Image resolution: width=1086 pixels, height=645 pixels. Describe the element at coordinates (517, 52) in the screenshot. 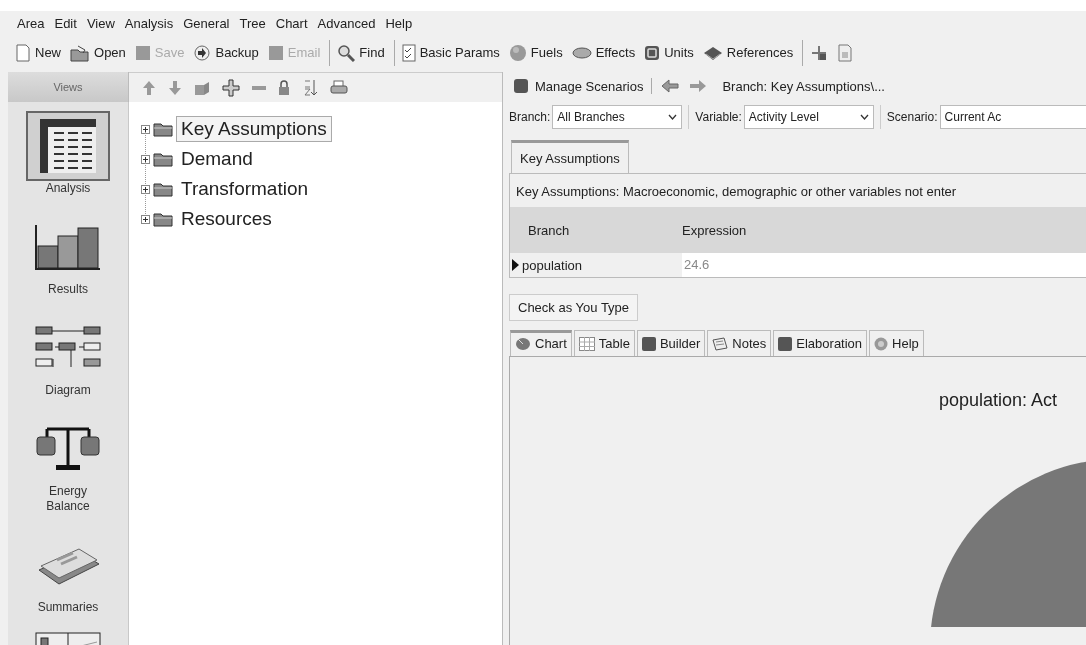

I see `sphere-icon` at that location.